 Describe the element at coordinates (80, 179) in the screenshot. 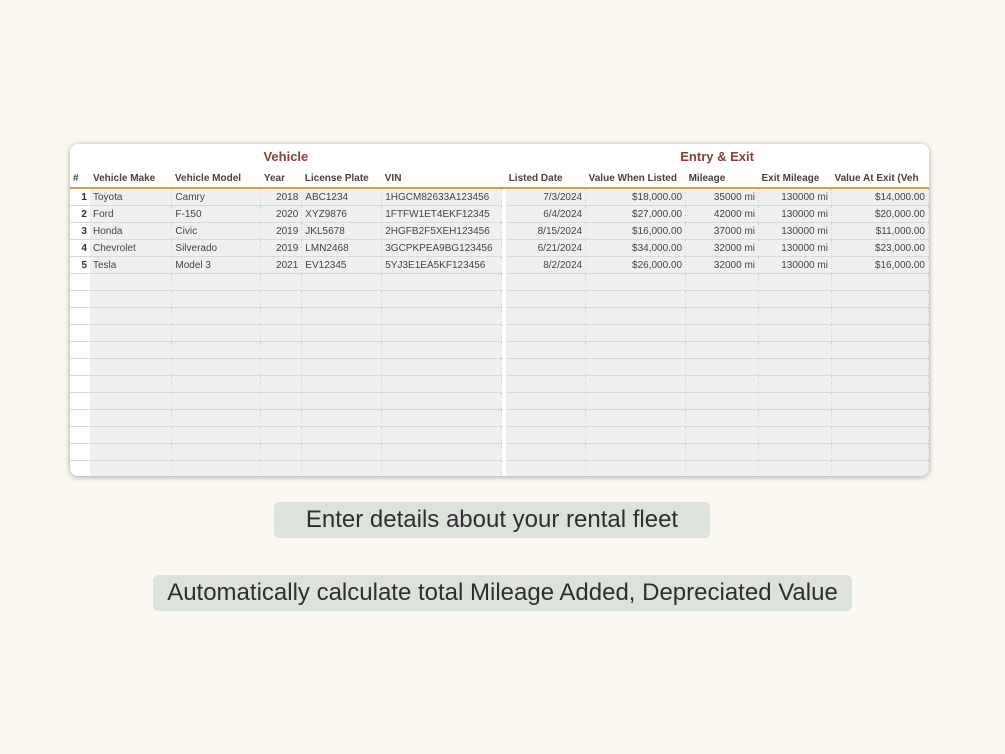

I see `column-header: #` at that location.